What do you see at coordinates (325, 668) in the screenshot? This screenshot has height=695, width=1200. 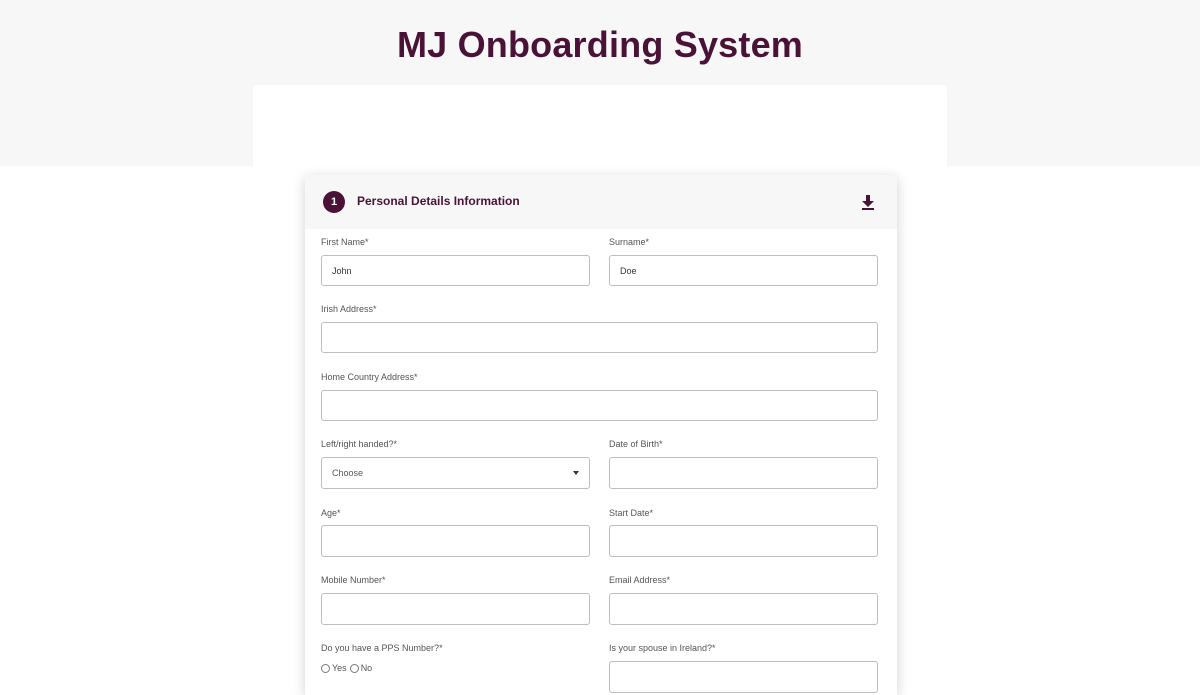 I see `pps-yes-radio` at bounding box center [325, 668].